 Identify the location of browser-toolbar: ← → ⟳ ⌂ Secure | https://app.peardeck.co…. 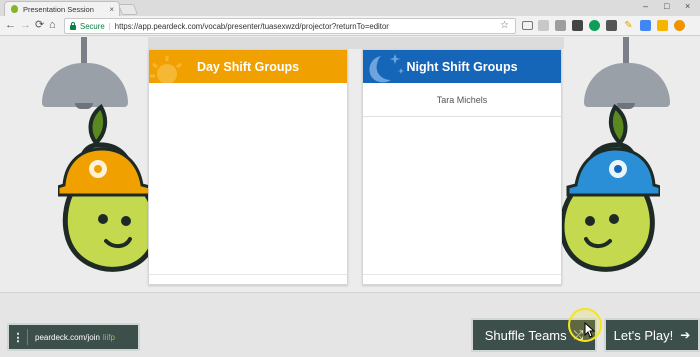
(350, 26).